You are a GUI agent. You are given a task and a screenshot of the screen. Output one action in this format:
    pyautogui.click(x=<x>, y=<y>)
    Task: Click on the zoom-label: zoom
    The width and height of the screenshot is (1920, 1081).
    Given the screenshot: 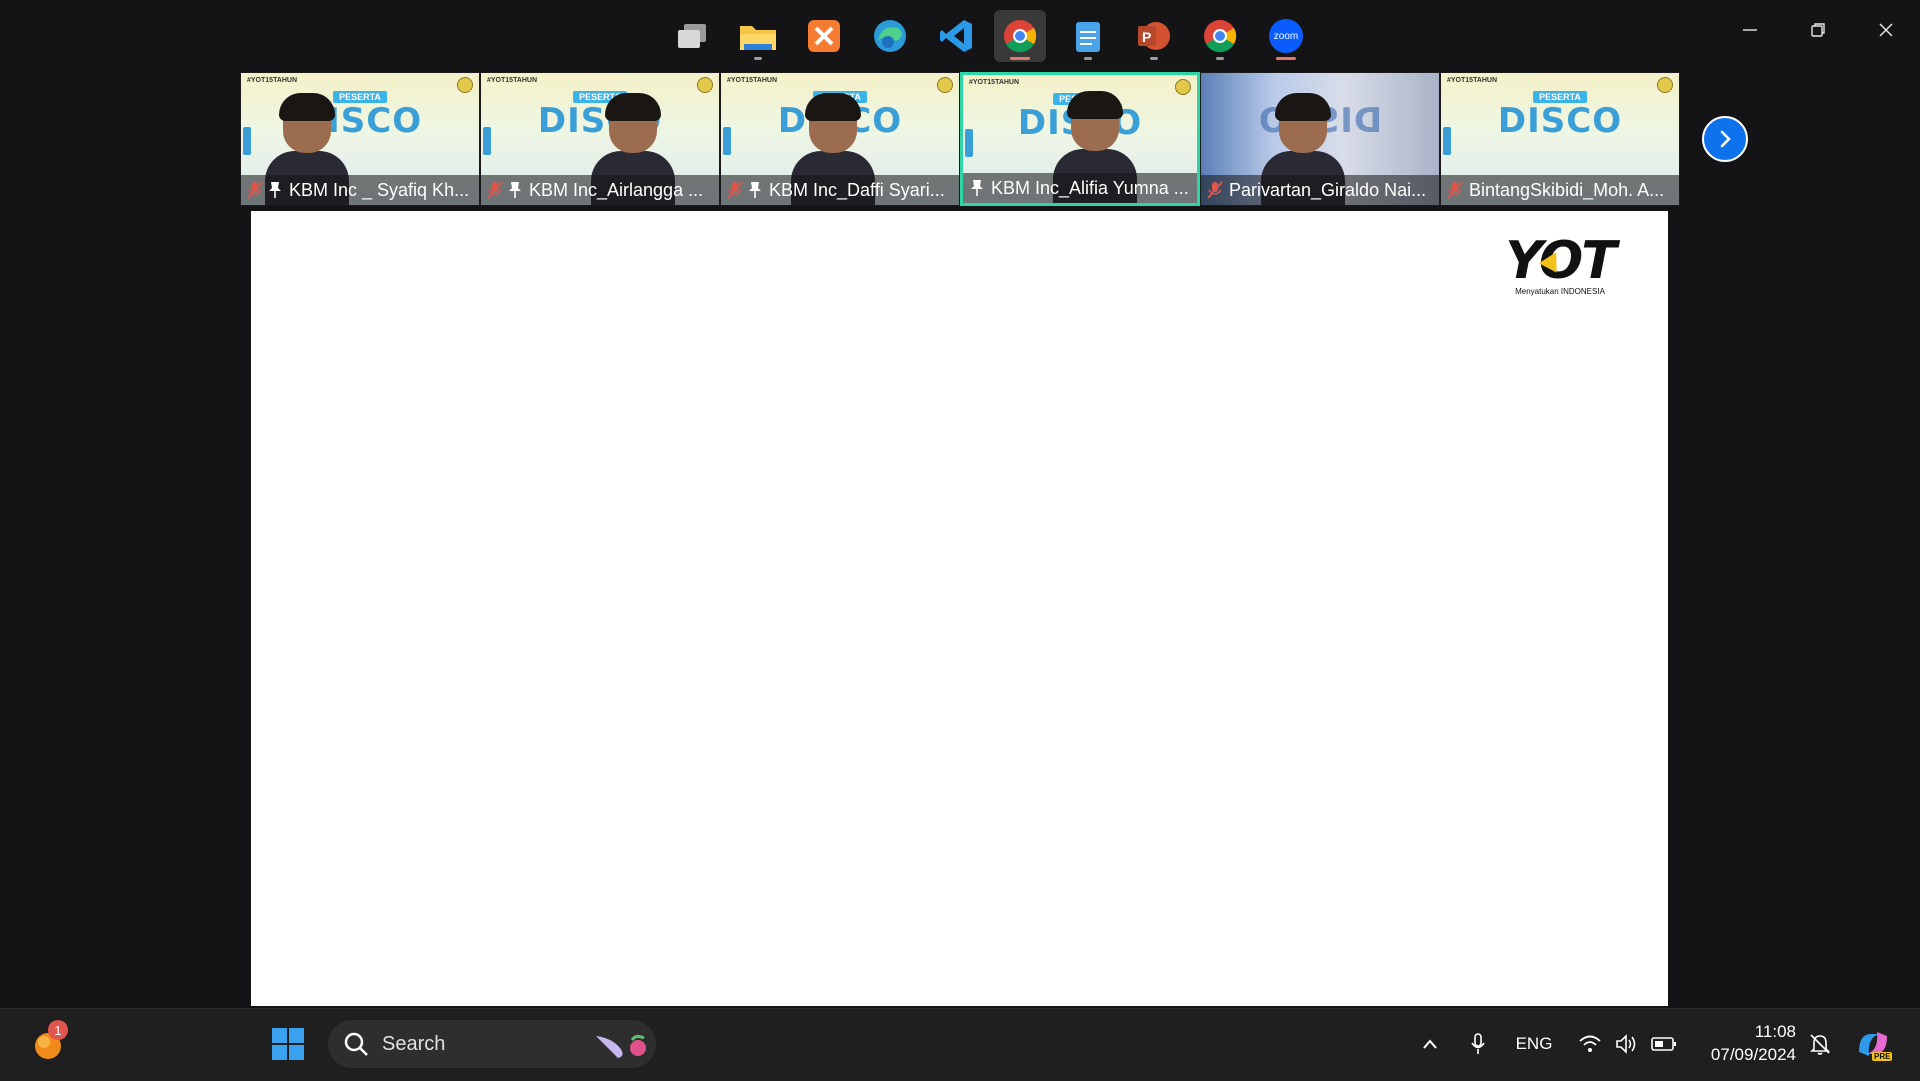 What is the action you would take?
    pyautogui.click(x=1286, y=36)
    